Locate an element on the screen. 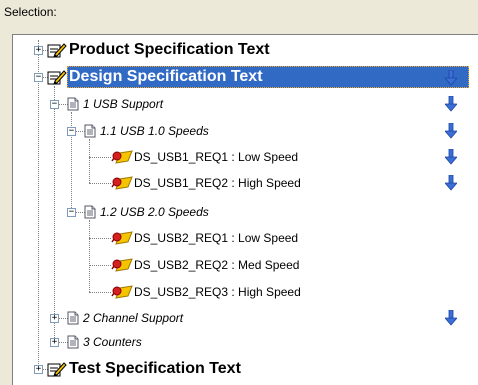 This screenshot has width=478, height=385. tree-item-counters: 3 Counters is located at coordinates (112, 342).